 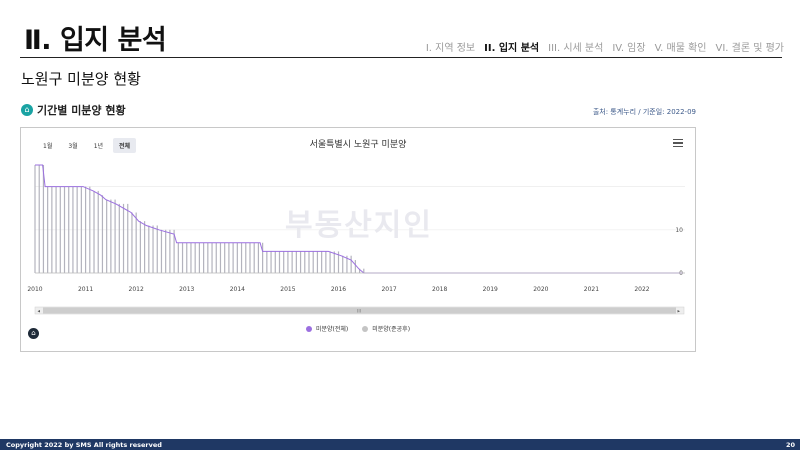 What do you see at coordinates (401, 57) in the screenshot?
I see `header-divider` at bounding box center [401, 57].